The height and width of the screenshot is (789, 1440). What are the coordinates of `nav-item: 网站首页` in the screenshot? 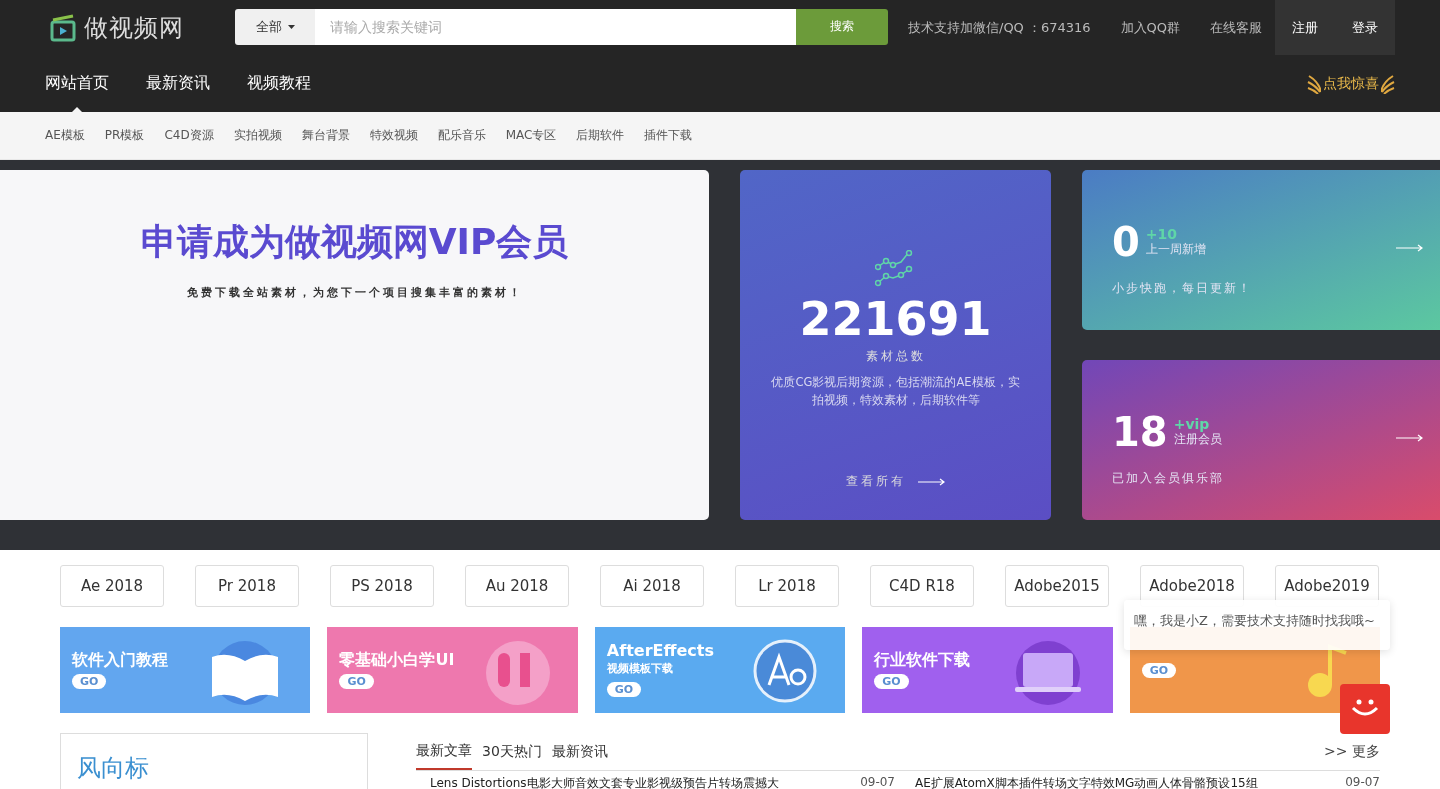 It's located at (77, 83).